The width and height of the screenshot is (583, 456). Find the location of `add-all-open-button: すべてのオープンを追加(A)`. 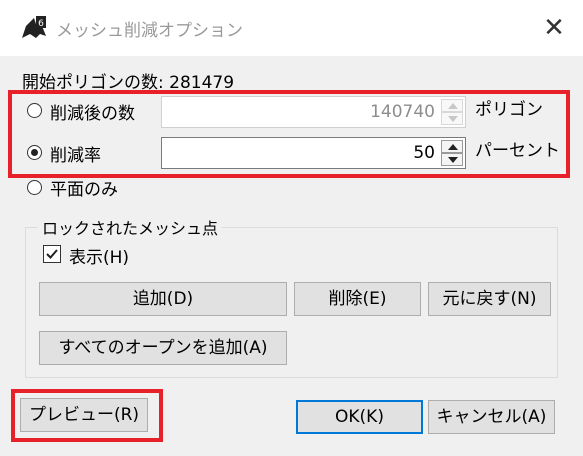

add-all-open-button: すべてのオープンを追加(A) is located at coordinates (163, 348).